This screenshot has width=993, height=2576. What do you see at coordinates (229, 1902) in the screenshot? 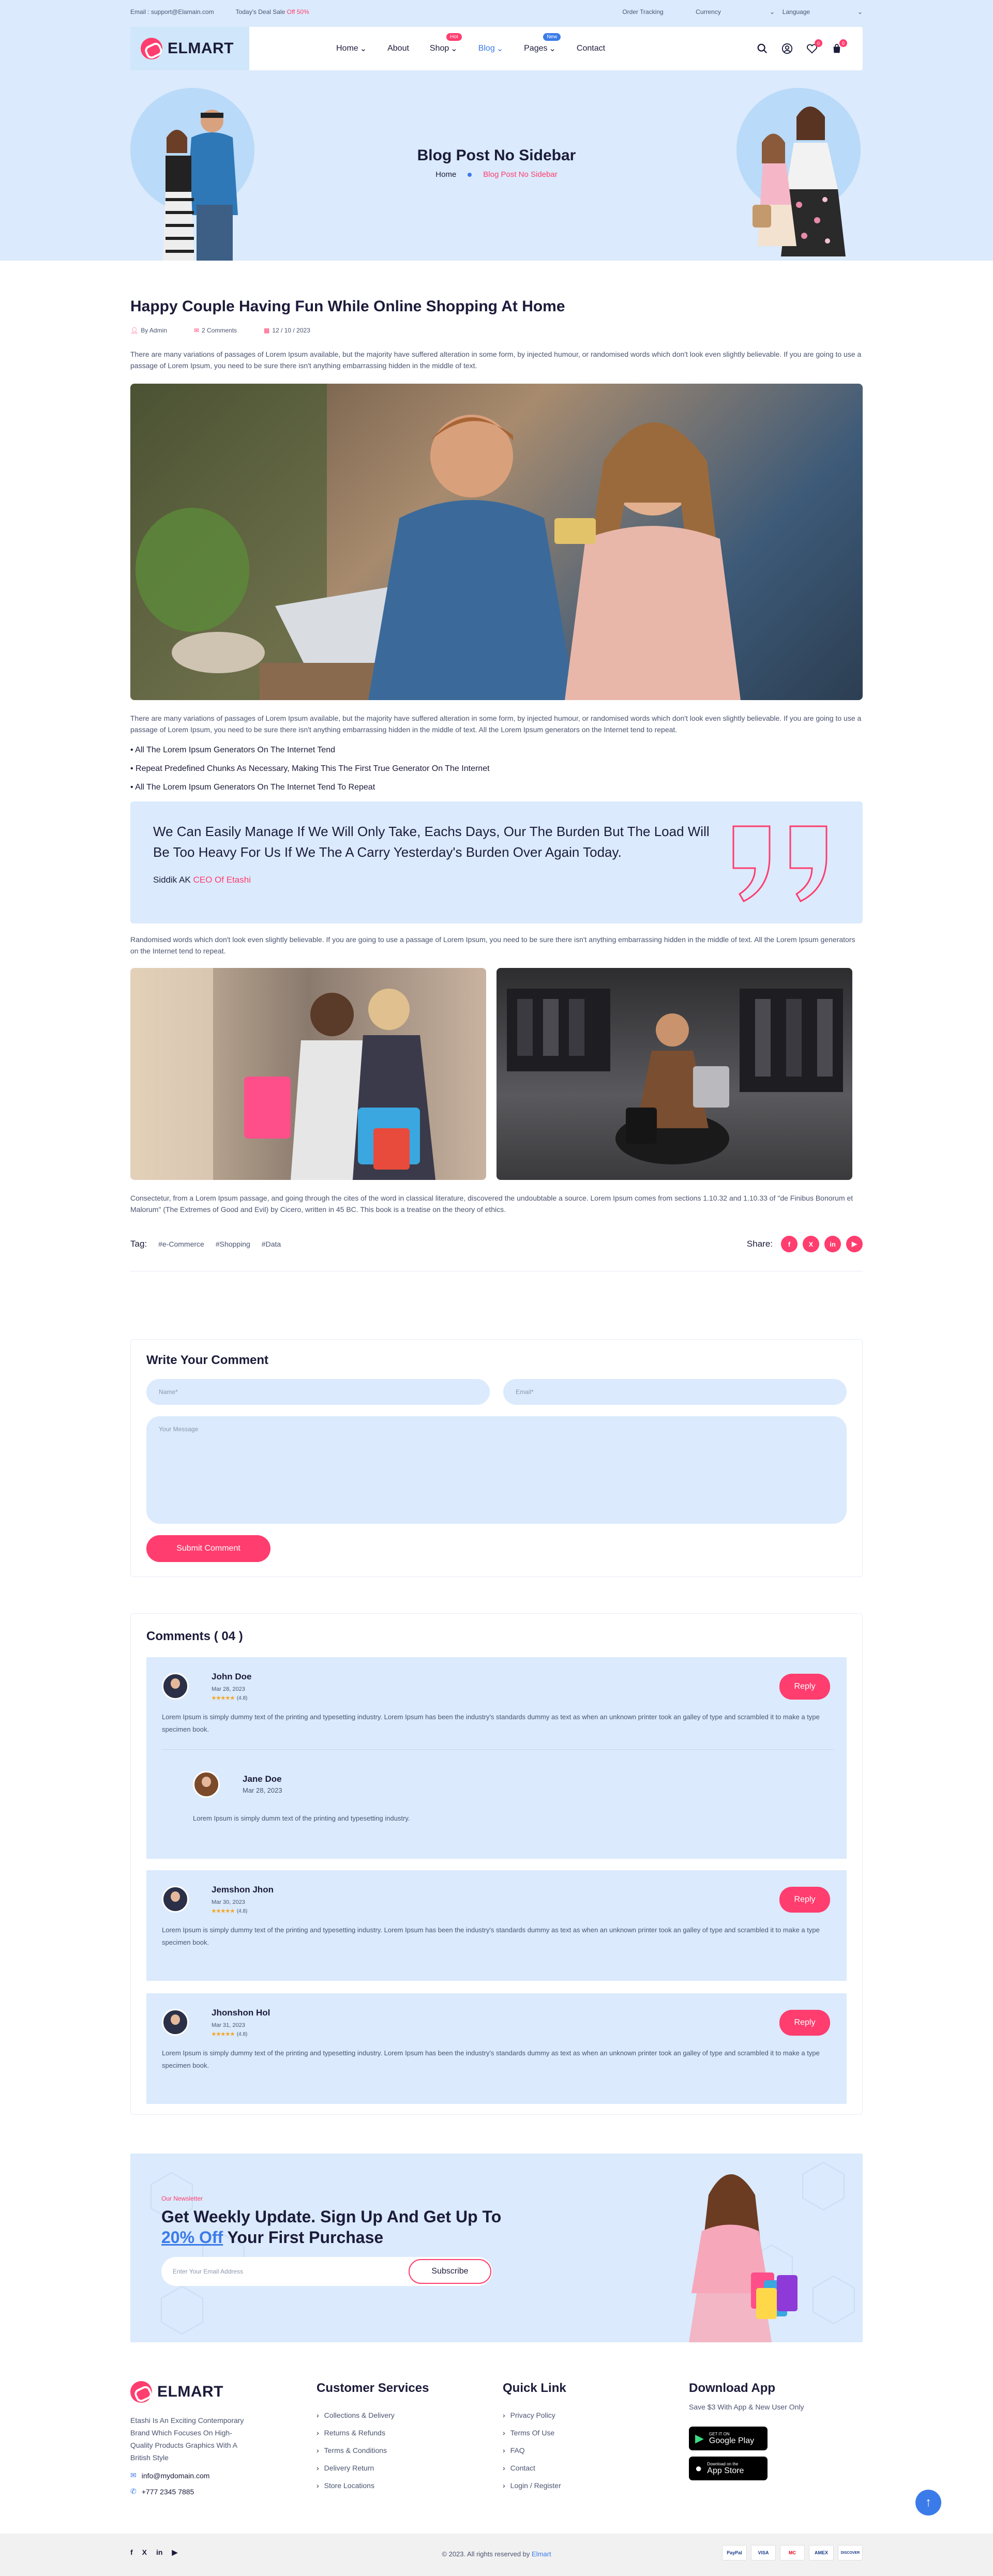
I see `comment-date: Mar 30, 2023` at bounding box center [229, 1902].